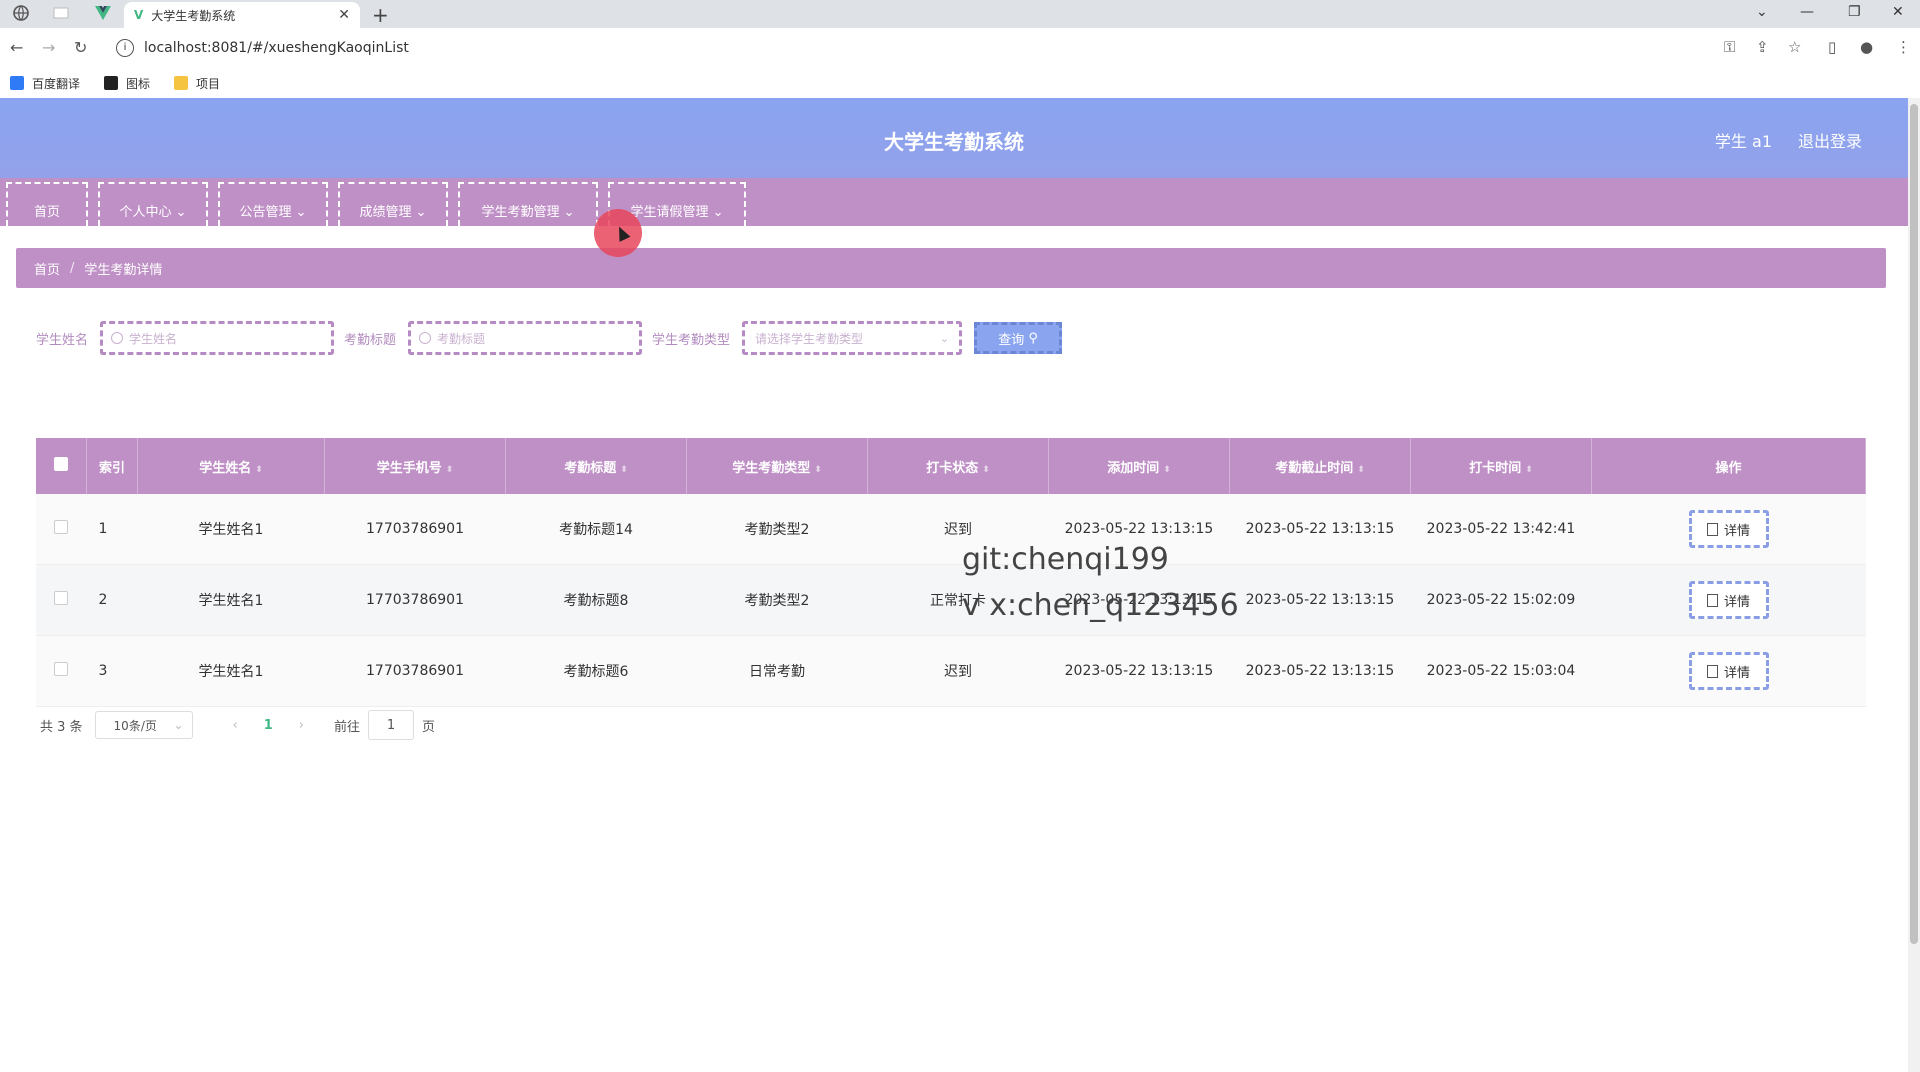 Image resolution: width=1920 pixels, height=1072 pixels. What do you see at coordinates (777, 600) in the screenshot?
I see `cell-type: 考勤类型2` at bounding box center [777, 600].